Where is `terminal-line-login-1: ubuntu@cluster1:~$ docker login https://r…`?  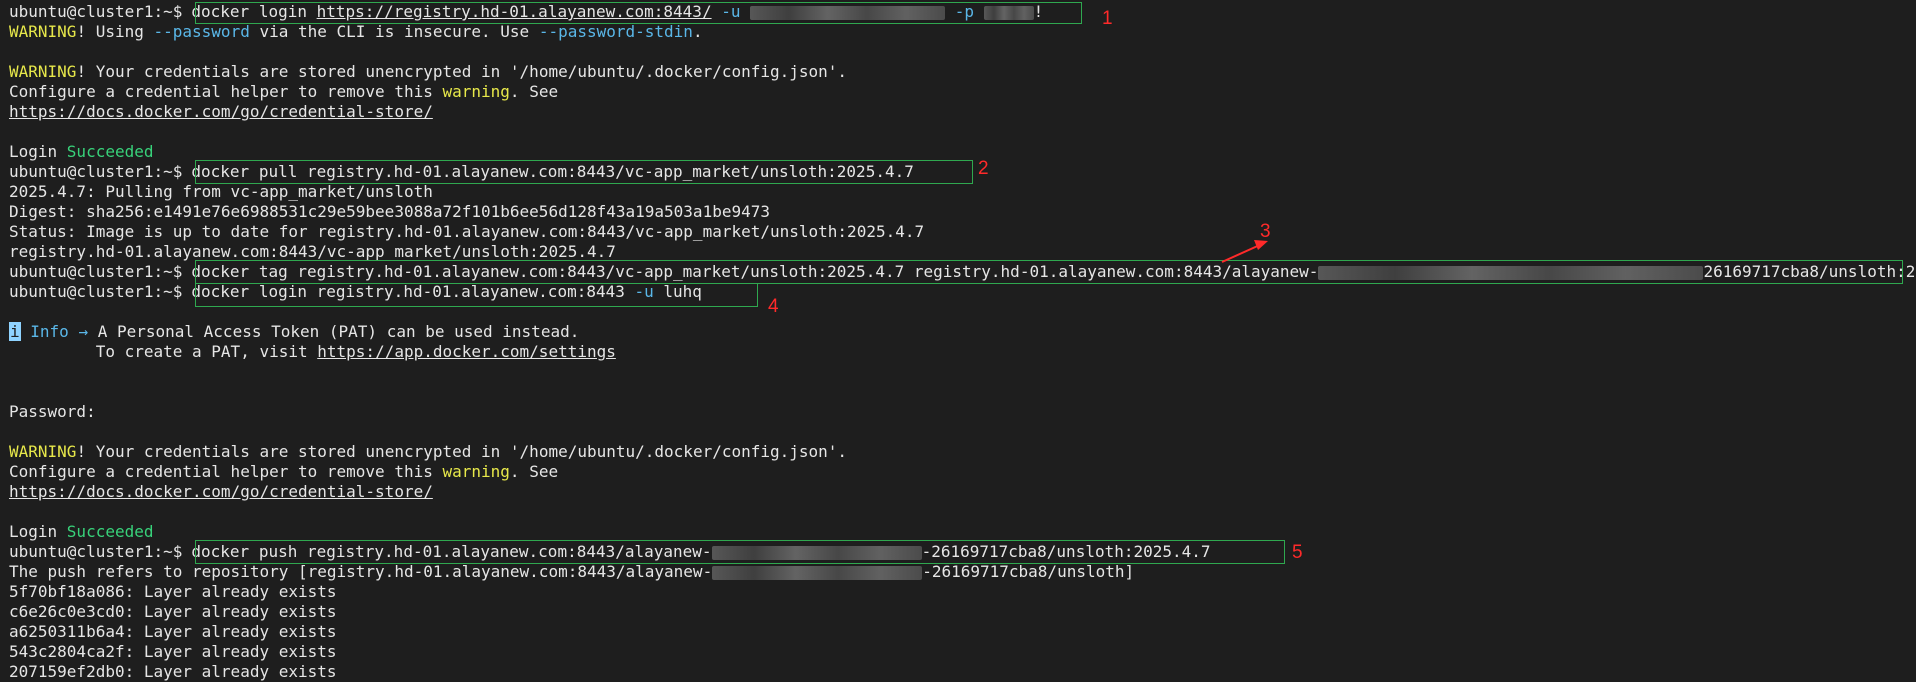
terminal-line-login-1: ubuntu@cluster1:~$ docker login https://r… is located at coordinates (526, 11).